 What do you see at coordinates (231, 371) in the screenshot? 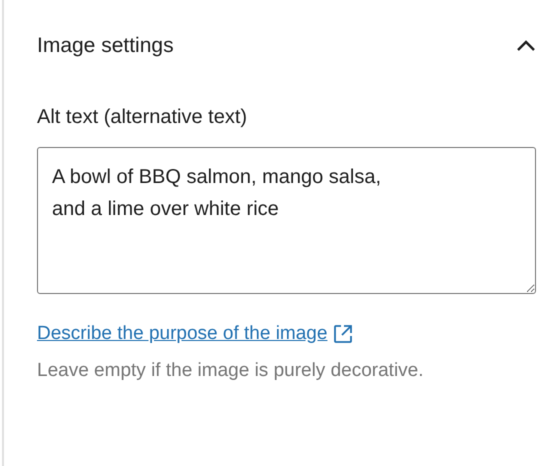
I see `help-text: Leave empty if the image is purely decorative.` at bounding box center [231, 371].